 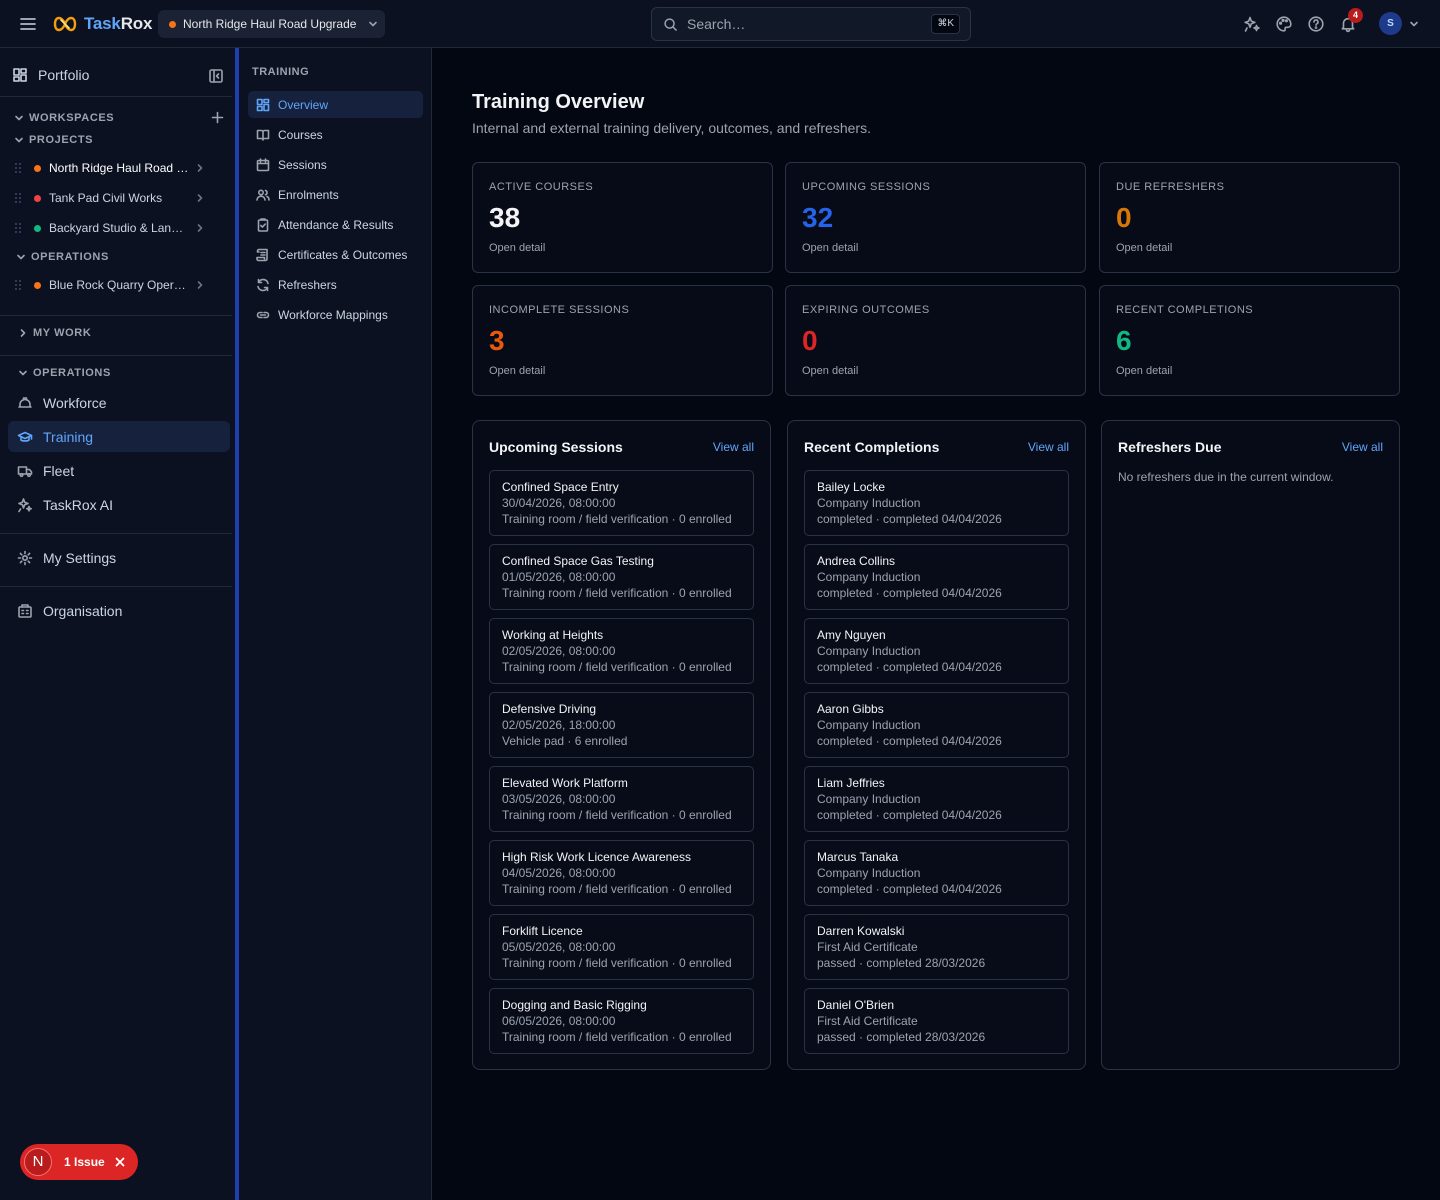 I want to click on sidebar-item-training: Training, so click(x=119, y=436).